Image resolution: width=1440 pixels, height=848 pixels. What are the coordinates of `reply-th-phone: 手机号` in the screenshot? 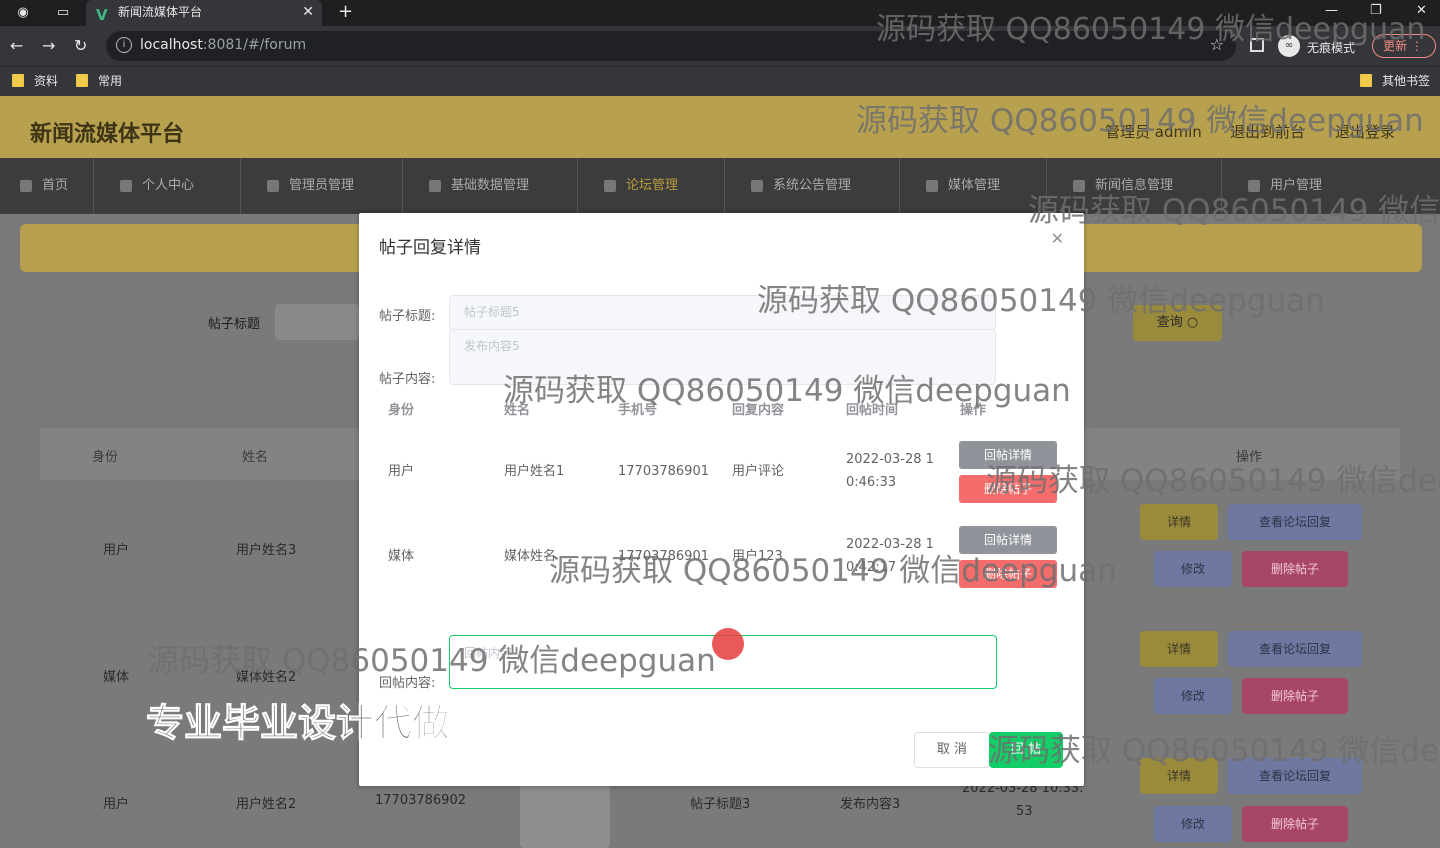 It's located at (638, 410).